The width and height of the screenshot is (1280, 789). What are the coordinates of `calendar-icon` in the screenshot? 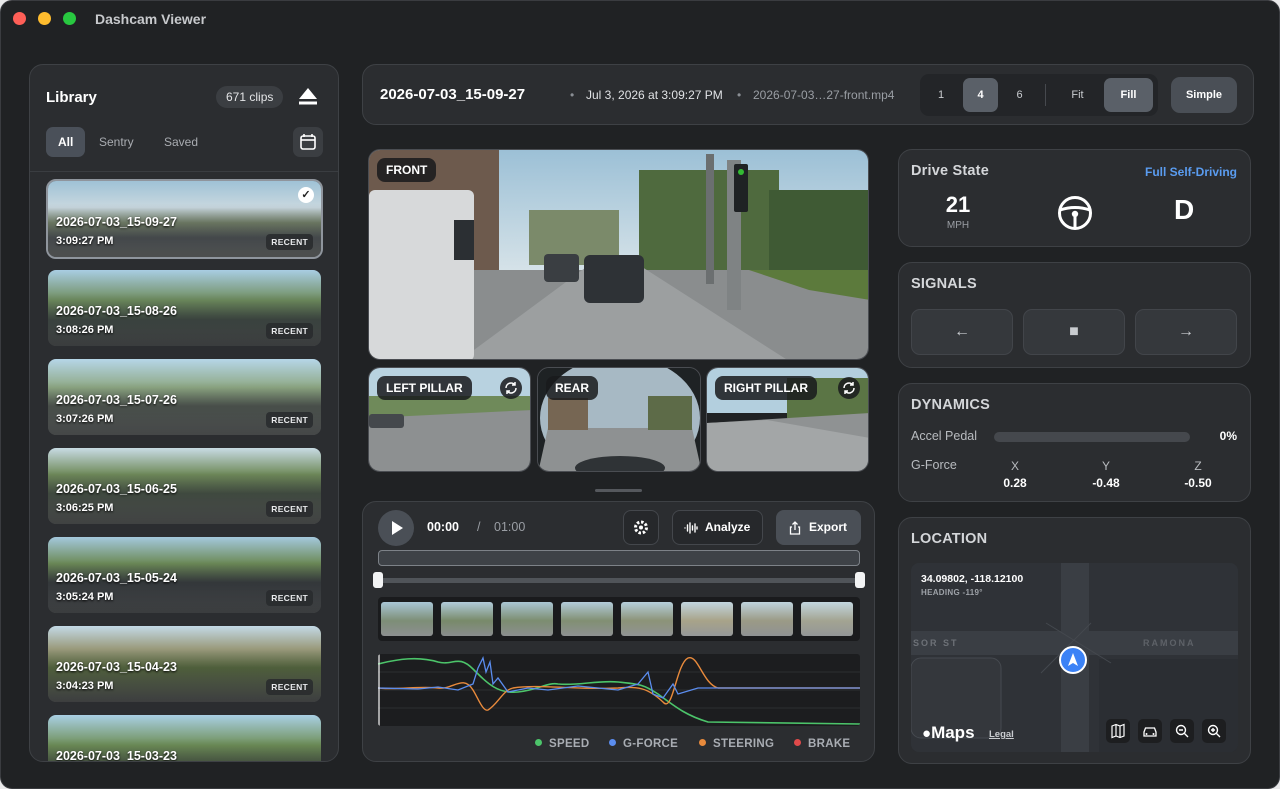 It's located at (308, 142).